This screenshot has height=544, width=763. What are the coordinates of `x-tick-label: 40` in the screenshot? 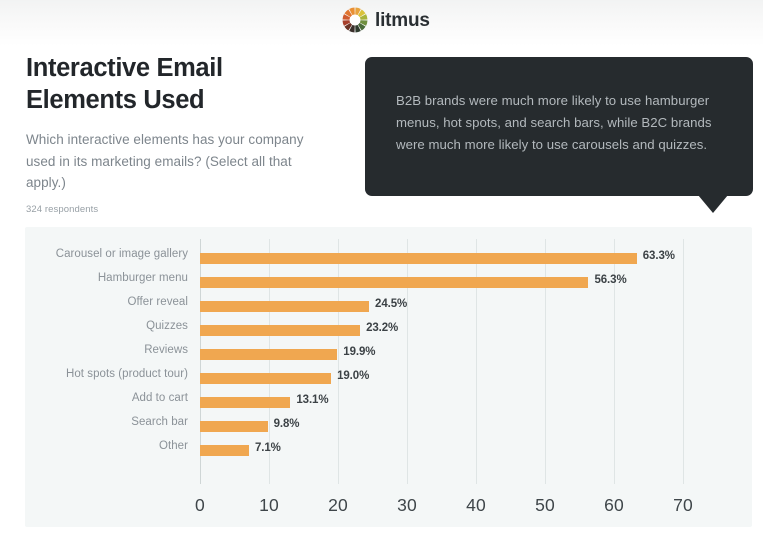 It's located at (476, 505).